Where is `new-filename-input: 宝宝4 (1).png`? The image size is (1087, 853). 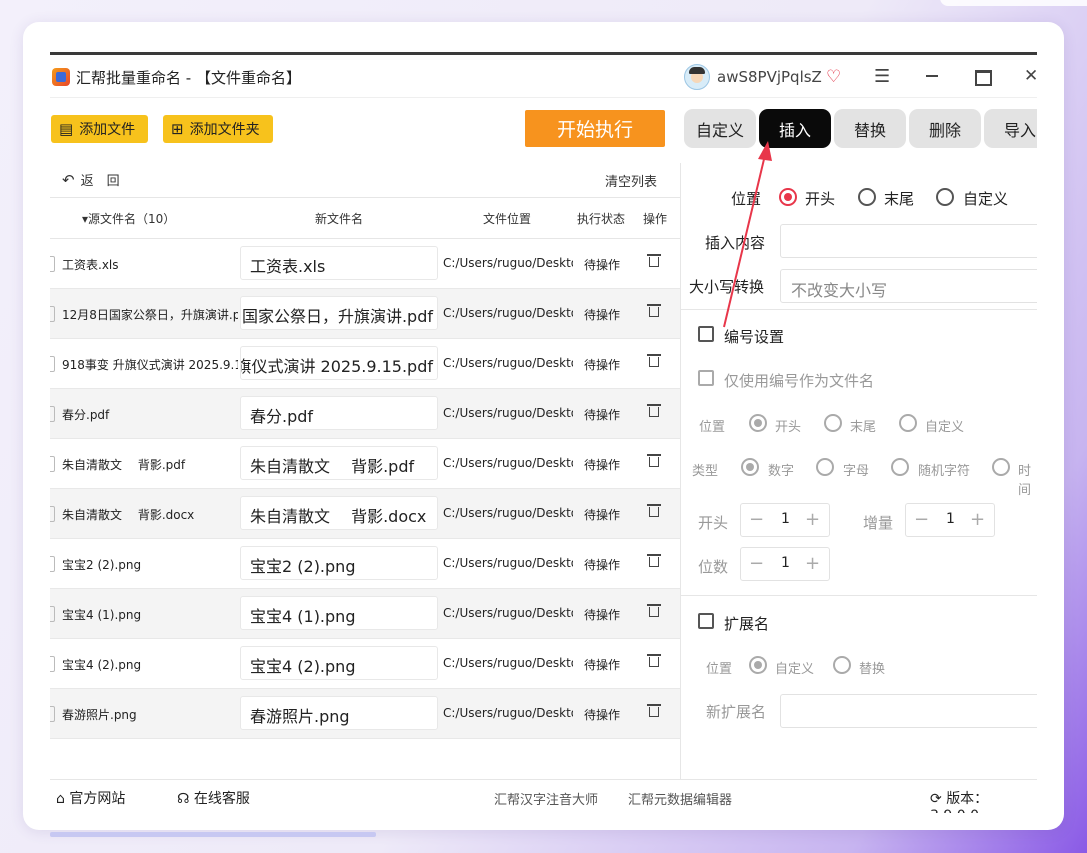
new-filename-input: 宝宝4 (1).png is located at coordinates (339, 613).